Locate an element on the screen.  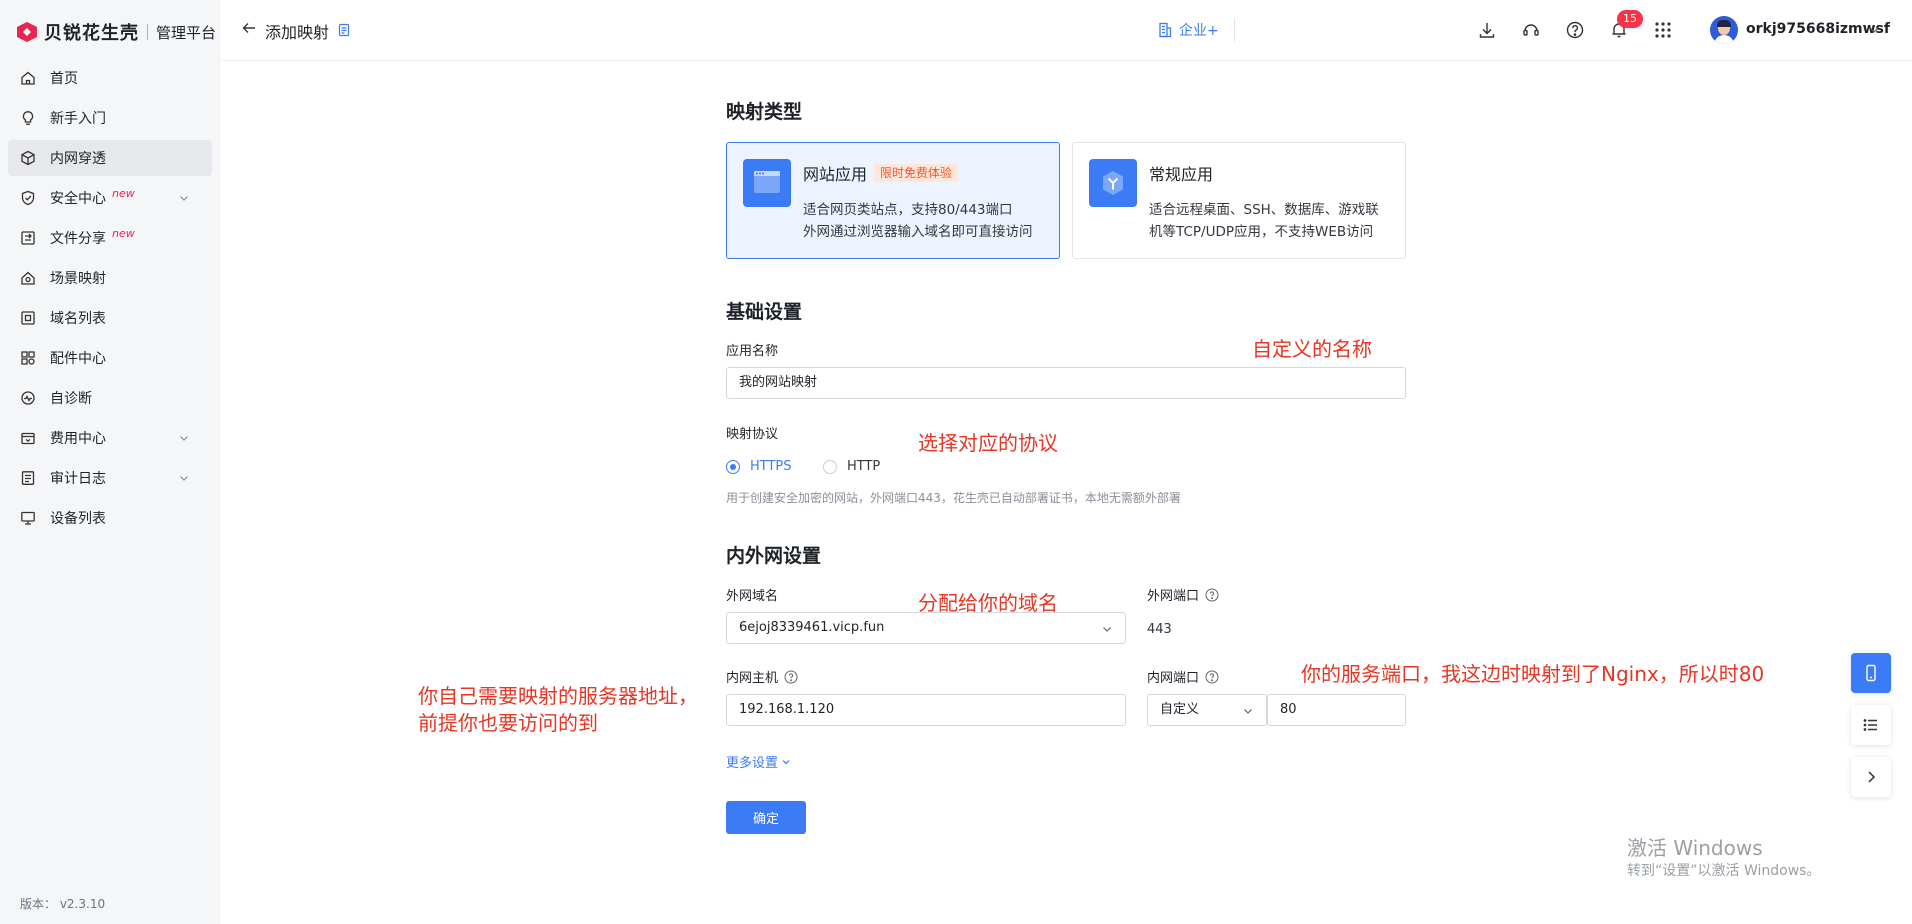
label-text: 外网域名 is located at coordinates (752, 596).